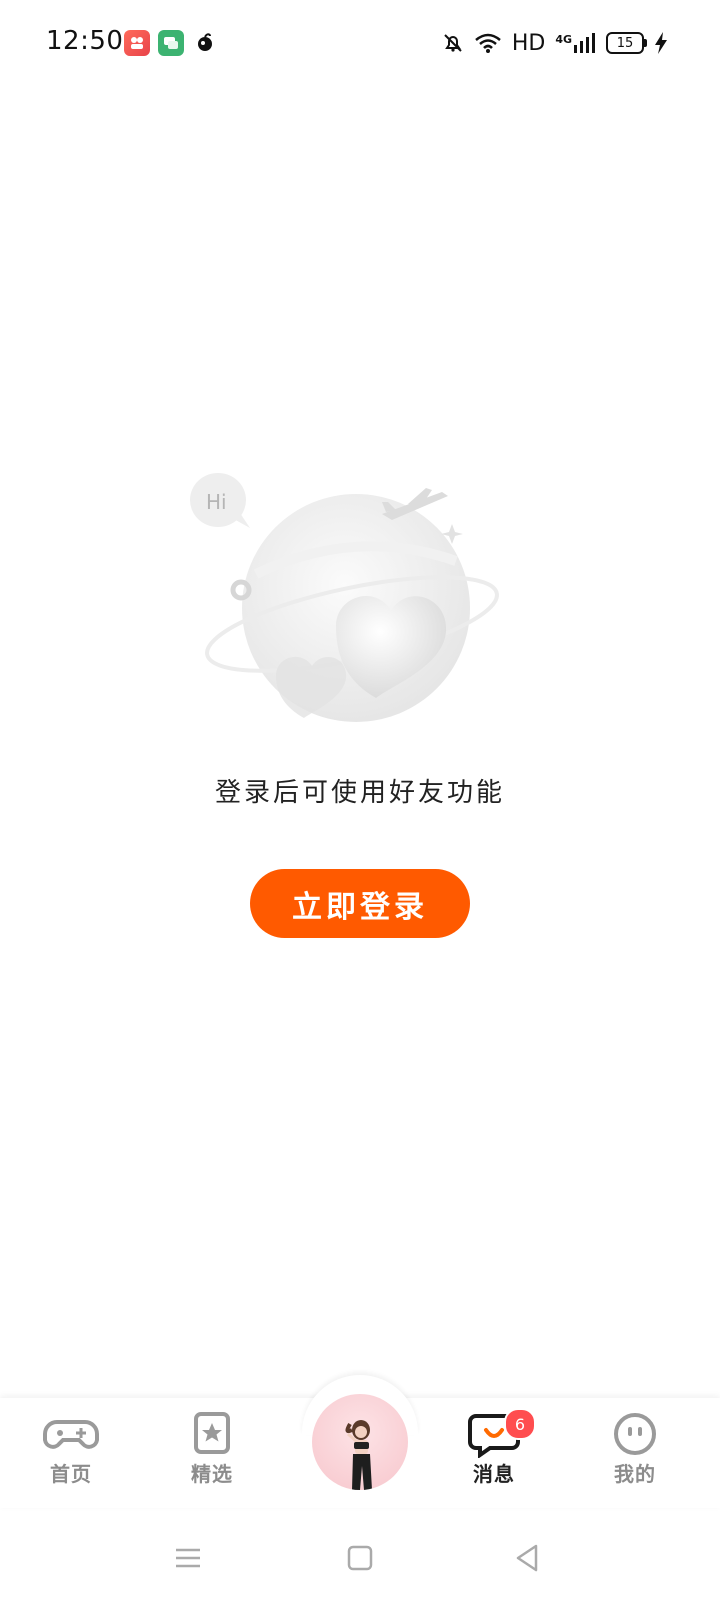 The width and height of the screenshot is (720, 1600). I want to click on login-button: 立即登录, so click(360, 903).